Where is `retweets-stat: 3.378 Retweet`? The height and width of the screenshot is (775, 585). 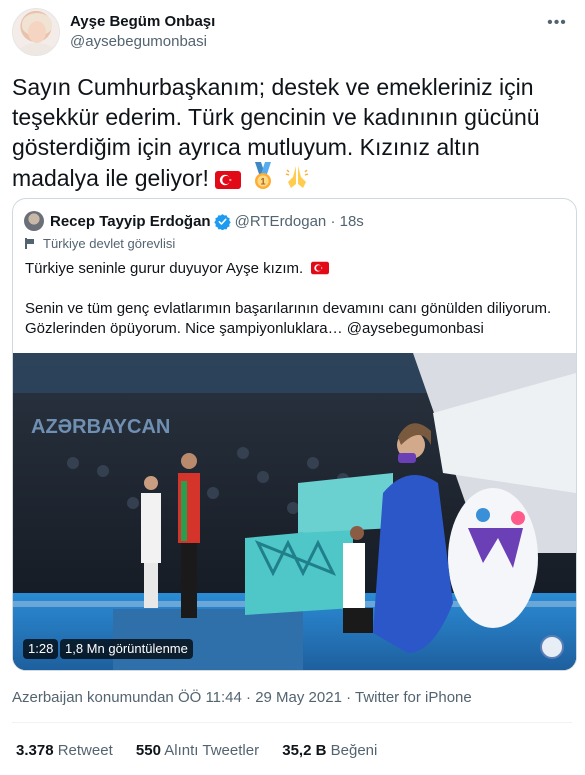 retweets-stat: 3.378 Retweet is located at coordinates (64, 750).